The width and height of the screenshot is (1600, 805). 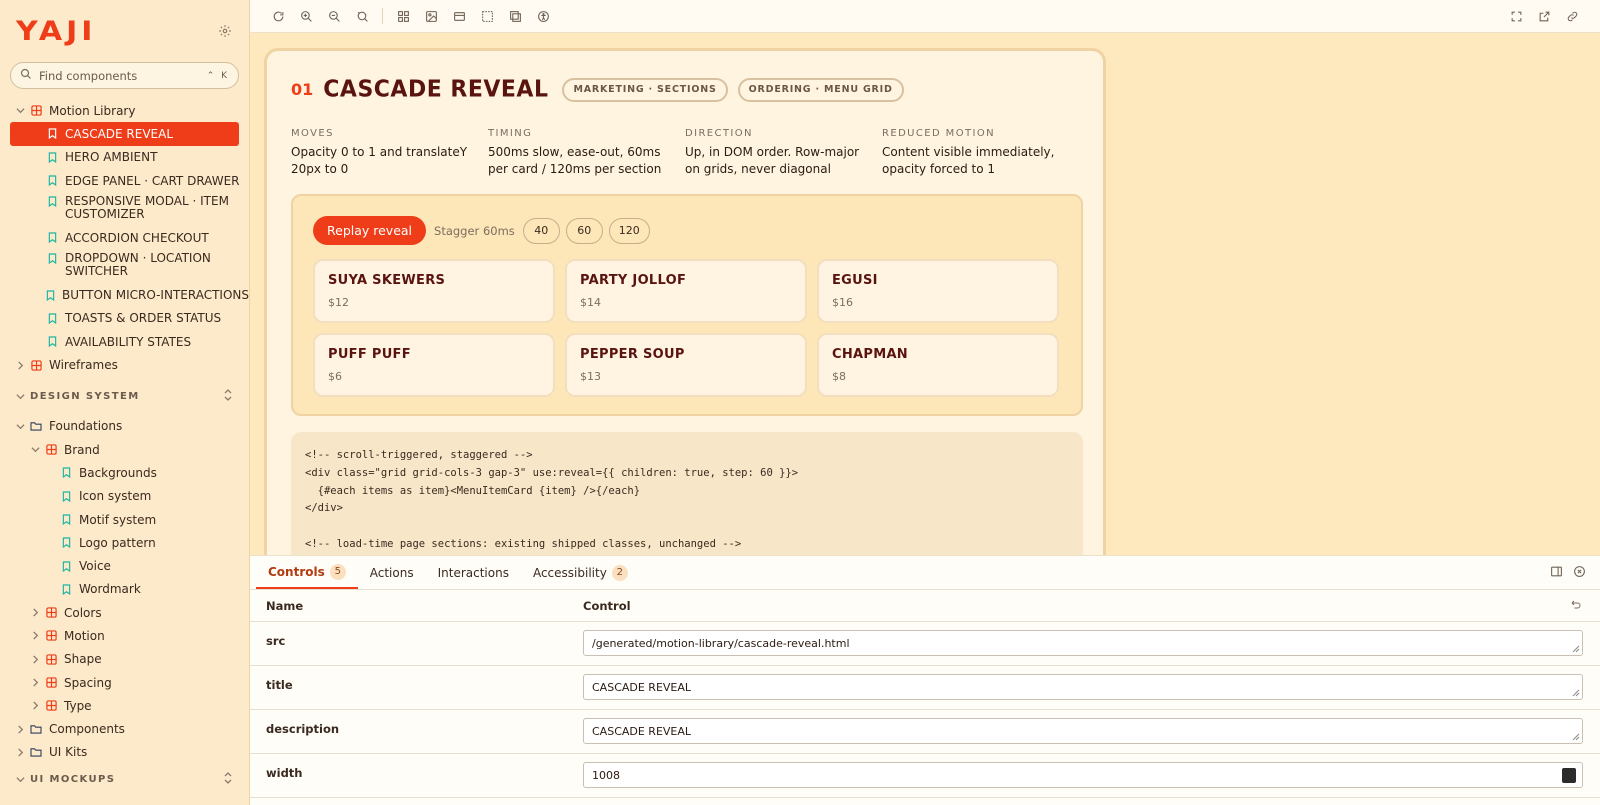 I want to click on reload-icon, so click(x=278, y=16).